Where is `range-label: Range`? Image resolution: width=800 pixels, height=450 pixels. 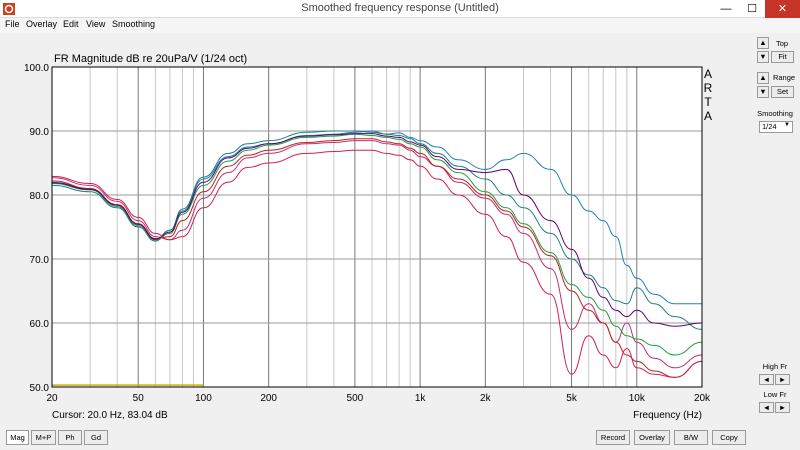
range-label: Range is located at coordinates (784, 77).